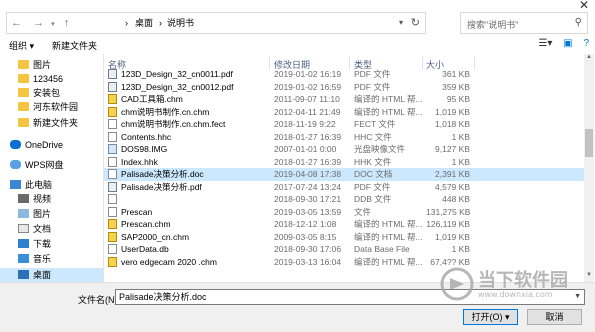  Describe the element at coordinates (373, 199) in the screenshot. I see `file-type: DDB 文件` at that location.